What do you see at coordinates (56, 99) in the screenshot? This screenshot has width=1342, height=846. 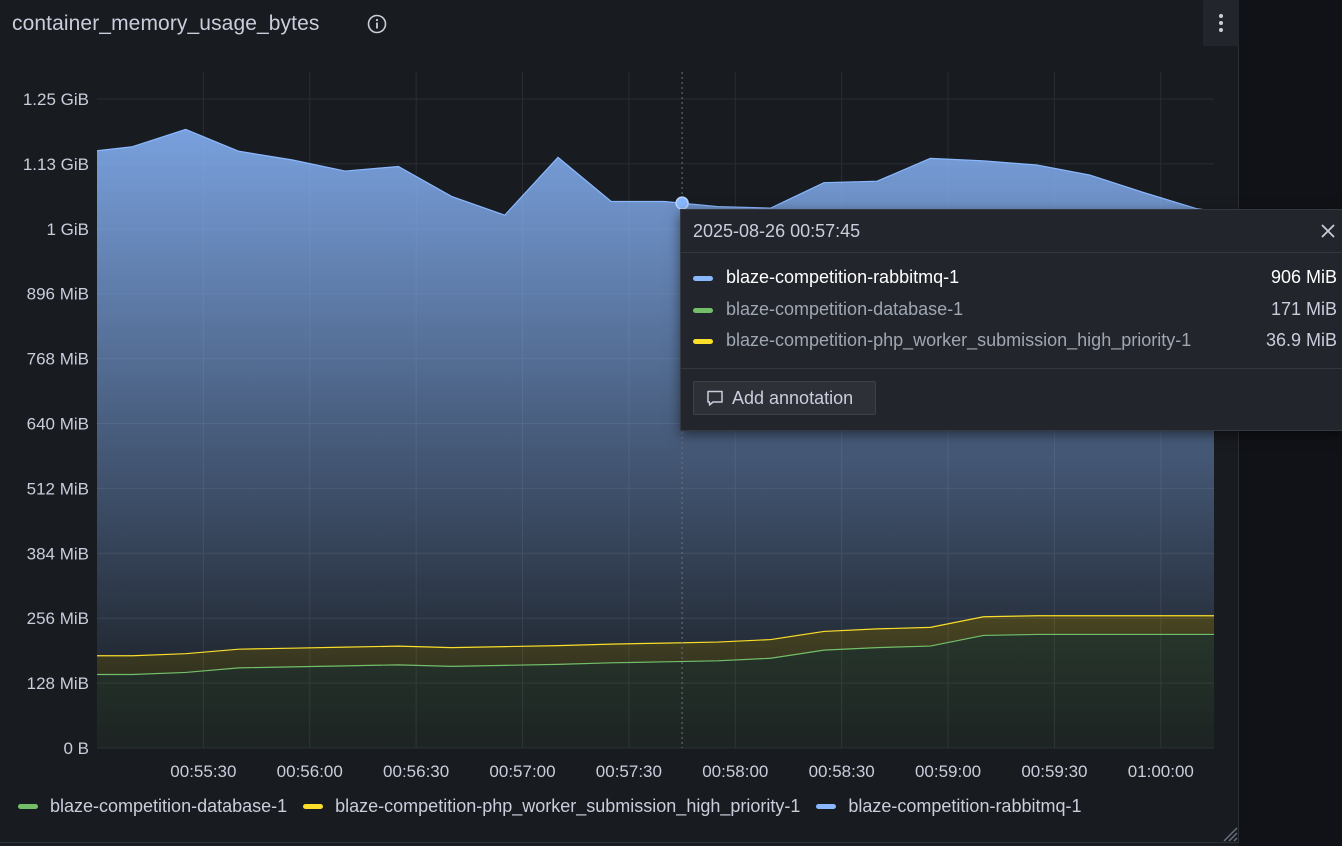 I see `y-tick-label: 1.25 GiB` at bounding box center [56, 99].